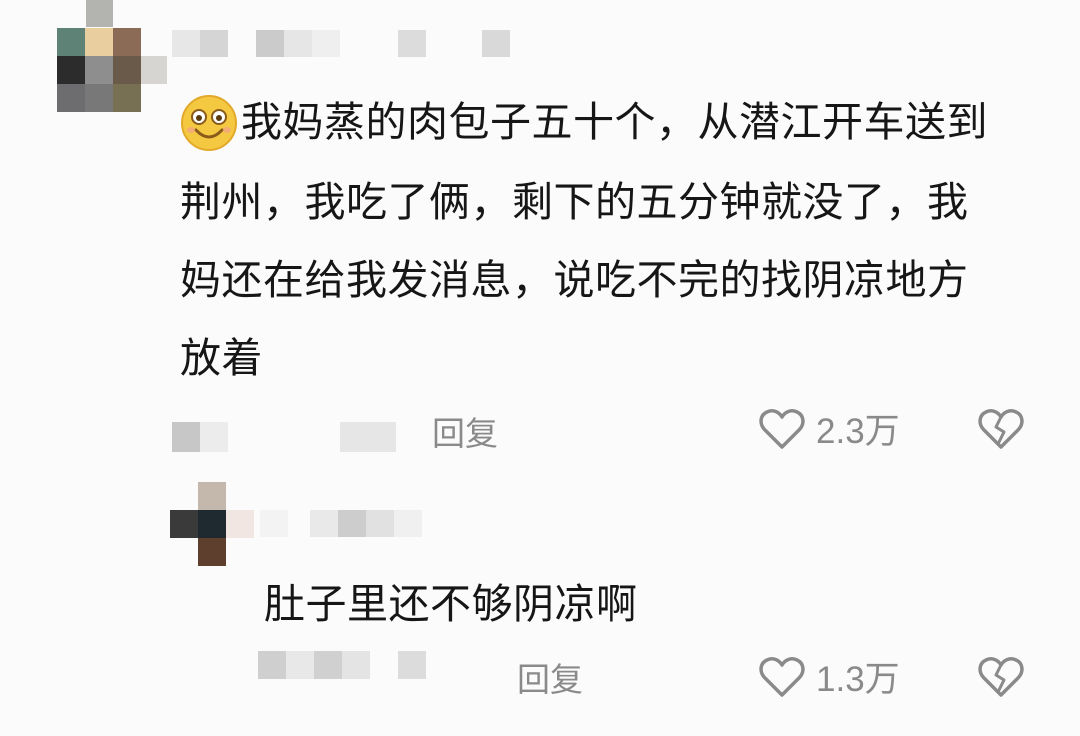 The height and width of the screenshot is (736, 1080). I want to click on like-count: 2.3万, so click(858, 431).